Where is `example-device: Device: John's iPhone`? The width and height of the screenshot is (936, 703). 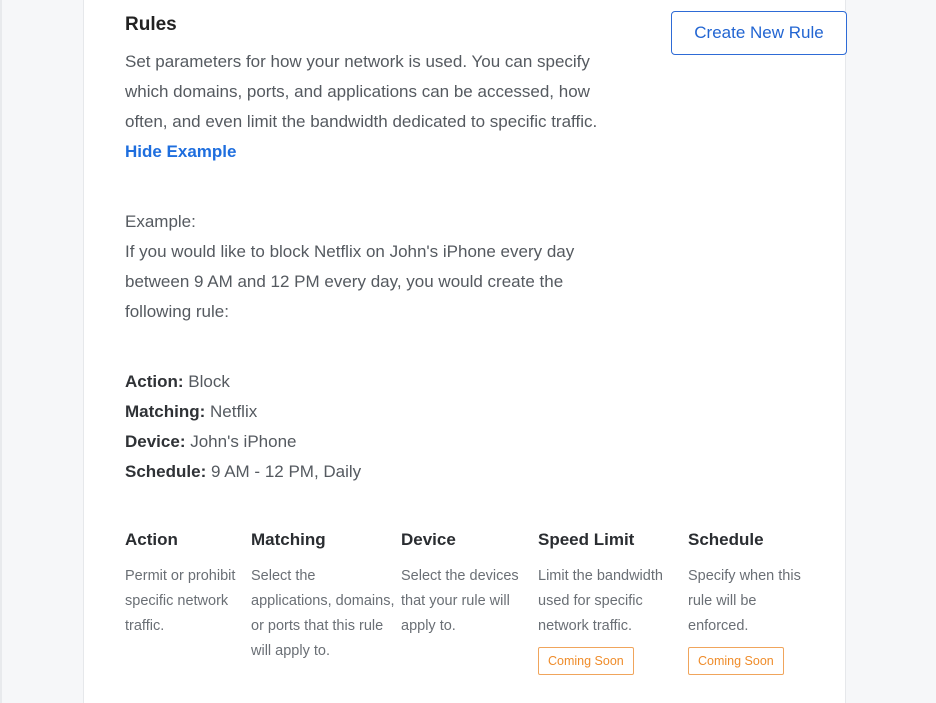
example-device: Device: John's iPhone is located at coordinates (210, 442).